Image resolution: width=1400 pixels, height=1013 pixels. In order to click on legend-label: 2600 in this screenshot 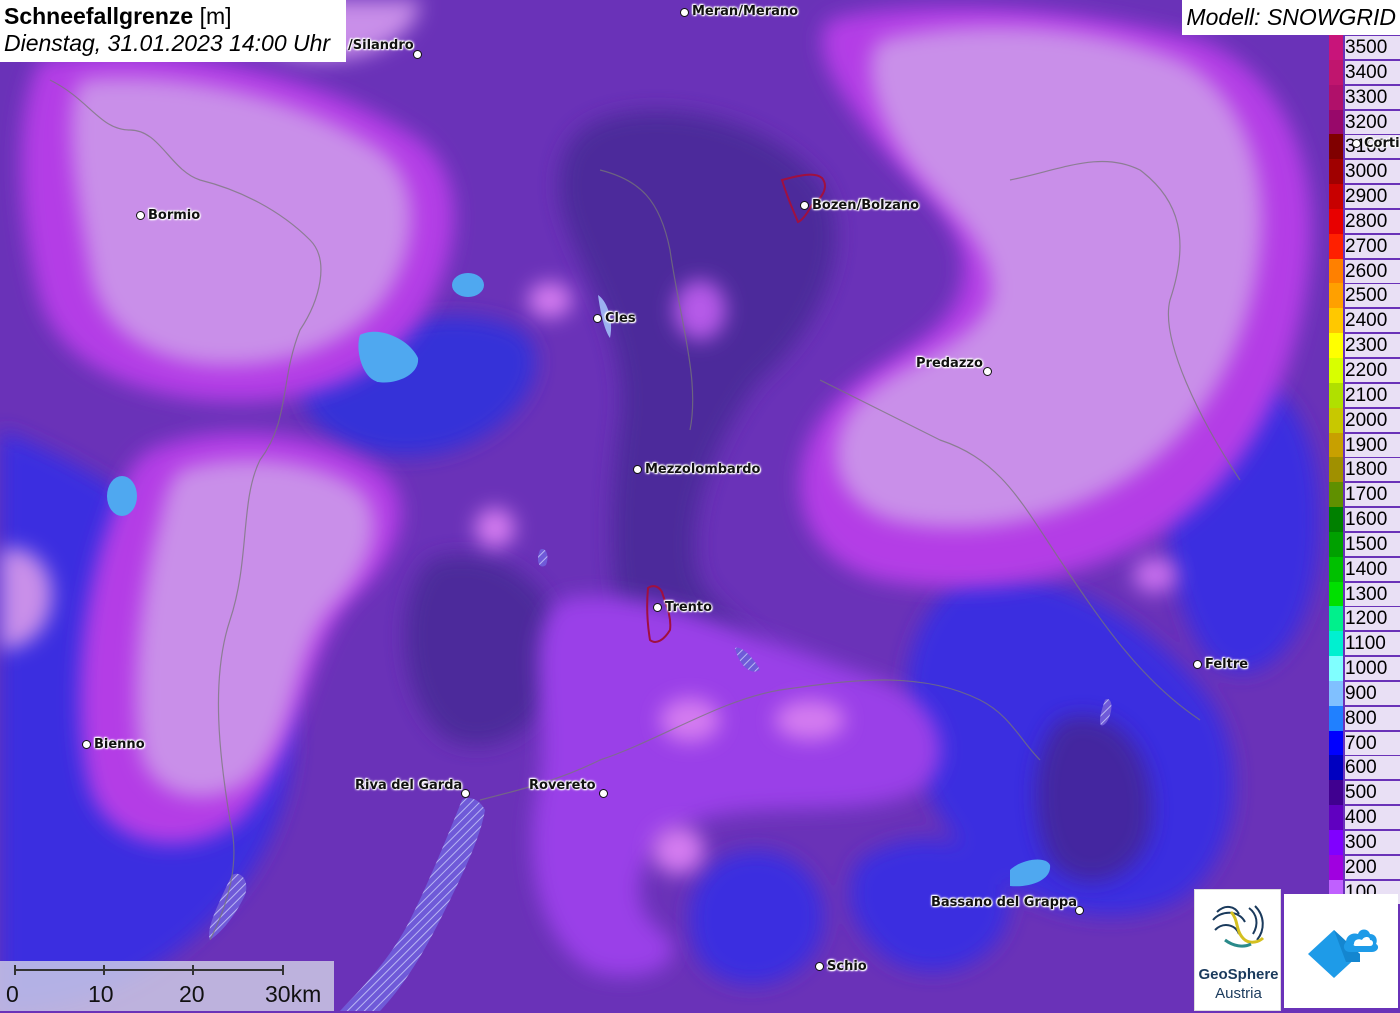, I will do `click(1372, 271)`.